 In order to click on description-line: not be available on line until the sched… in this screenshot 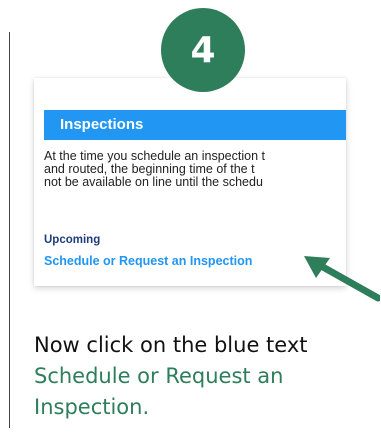, I will do `click(153, 182)`.